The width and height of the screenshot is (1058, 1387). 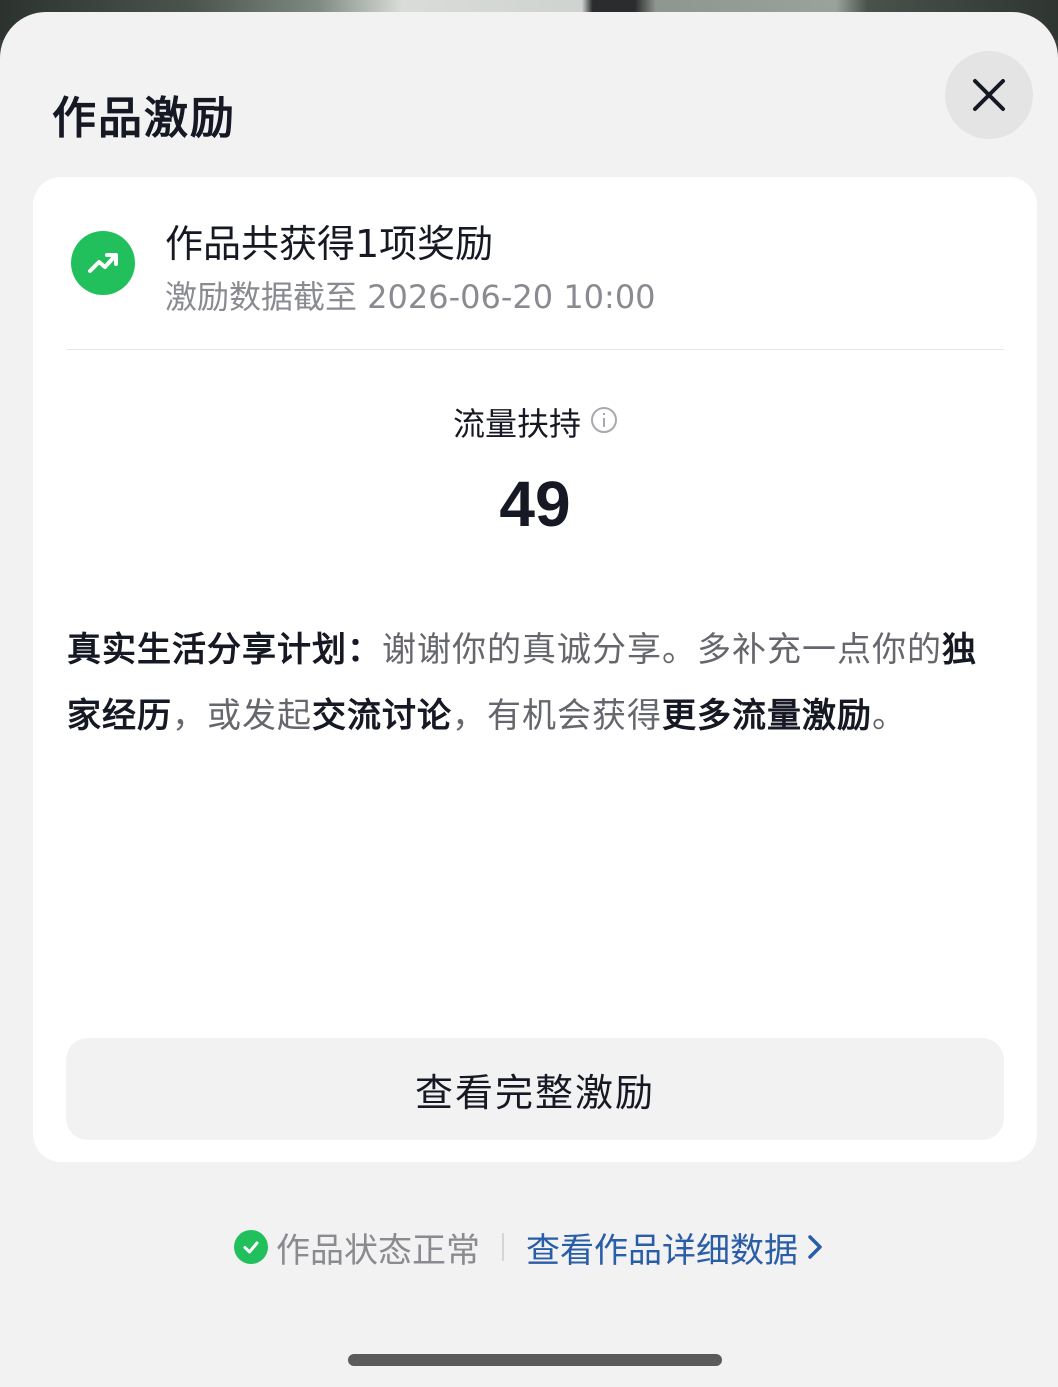 I want to click on trend-up-icon, so click(x=103, y=263).